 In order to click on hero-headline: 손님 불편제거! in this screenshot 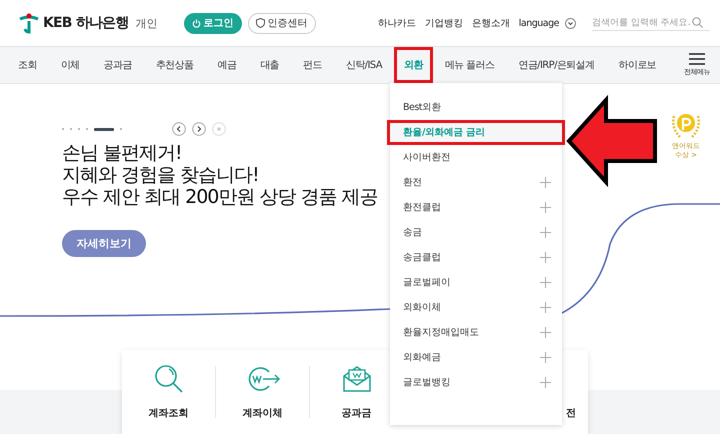, I will do `click(122, 153)`.